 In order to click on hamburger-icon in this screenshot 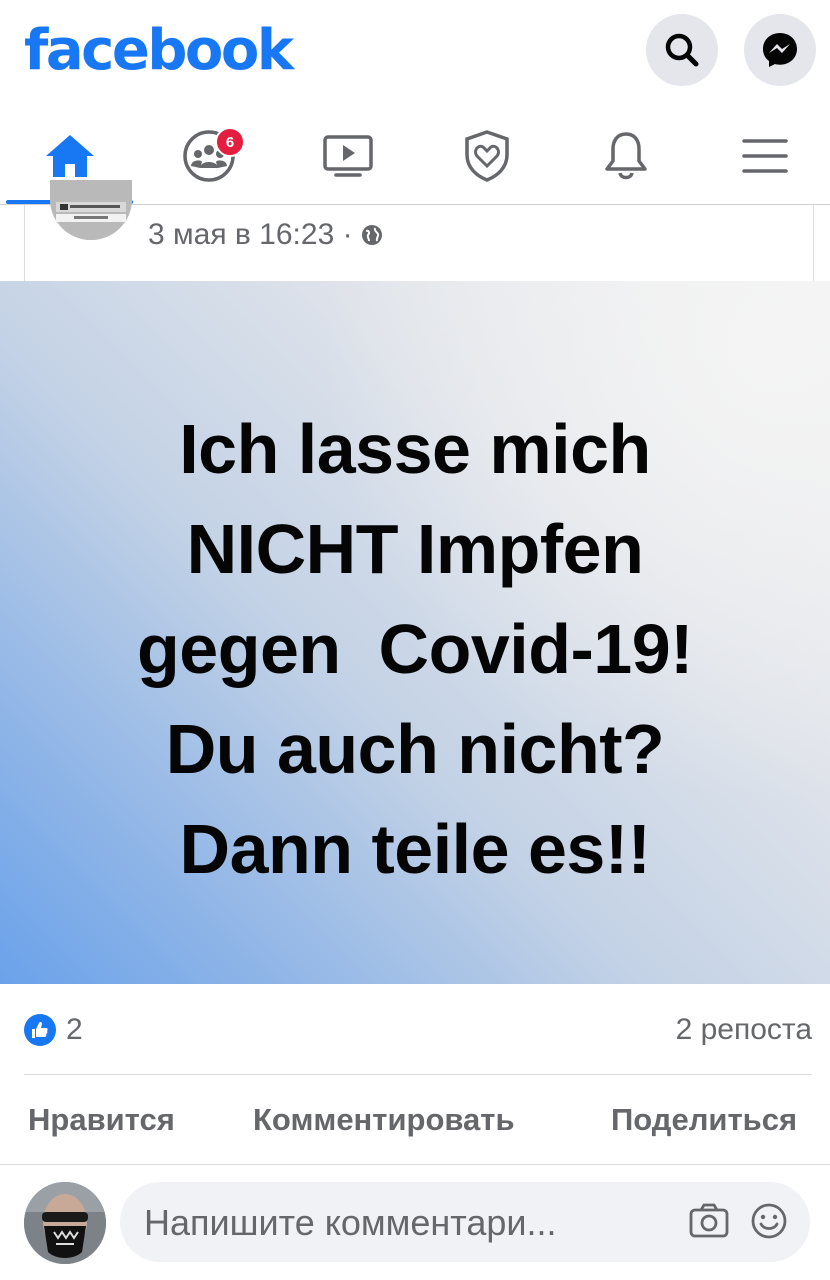, I will do `click(765, 156)`.